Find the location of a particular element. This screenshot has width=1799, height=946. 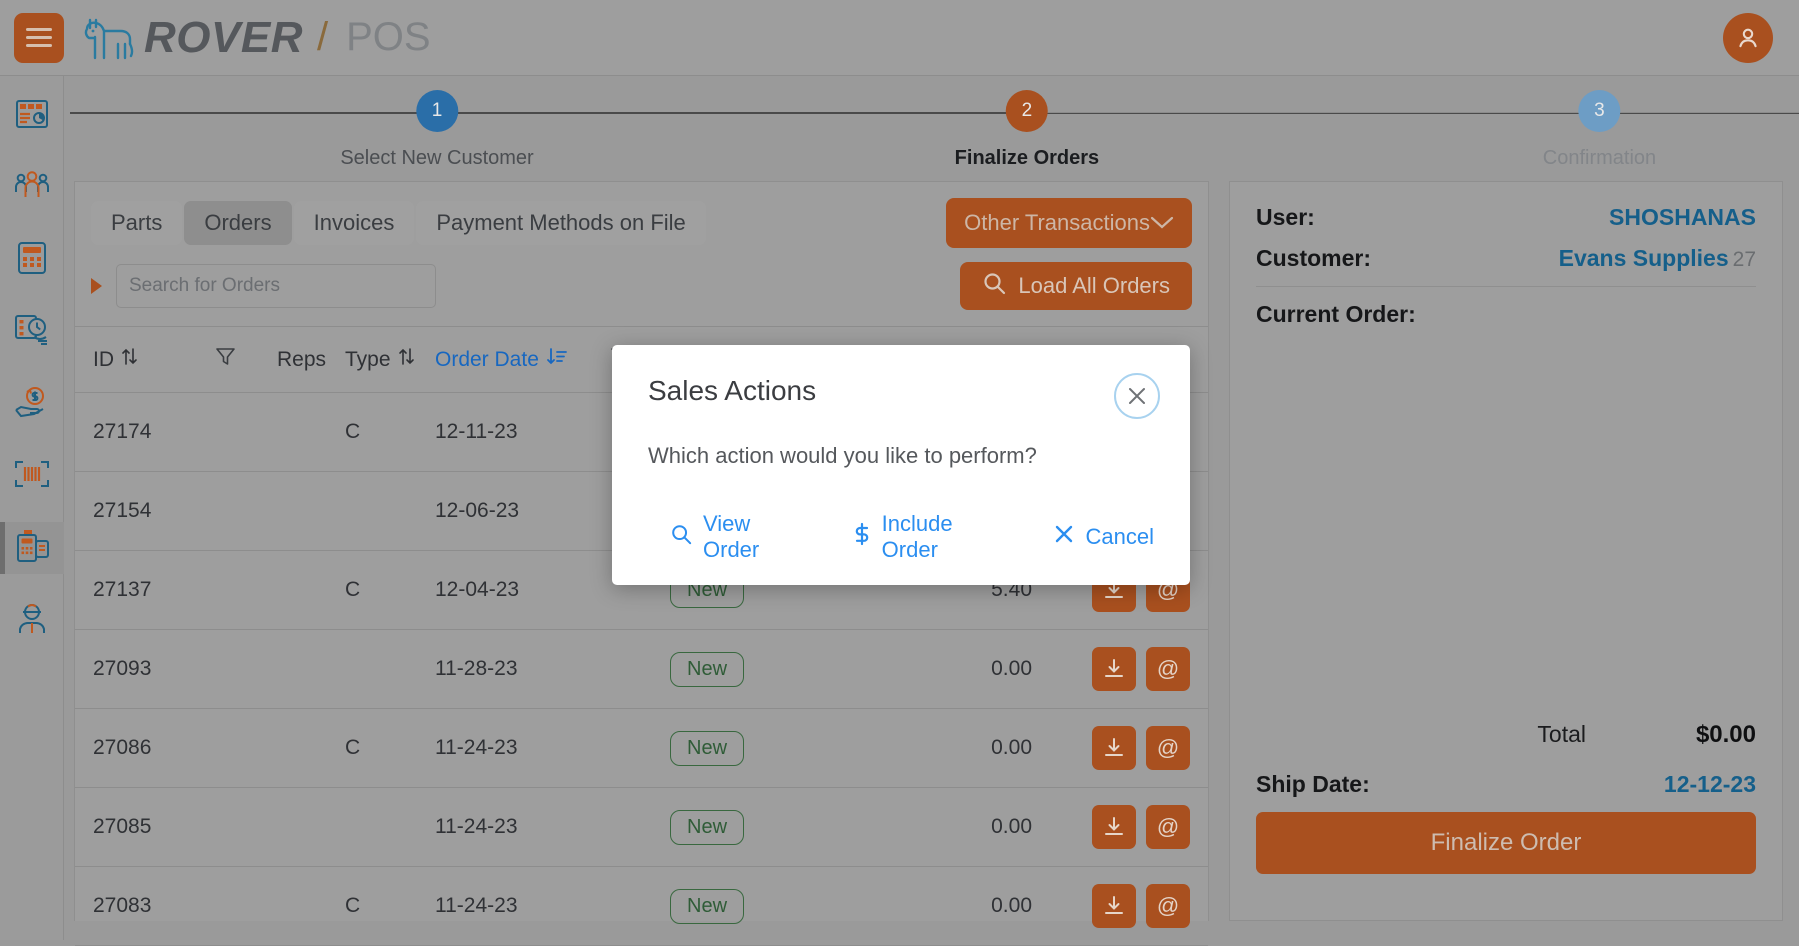

top-bar: ROVER / POS is located at coordinates (899, 38).